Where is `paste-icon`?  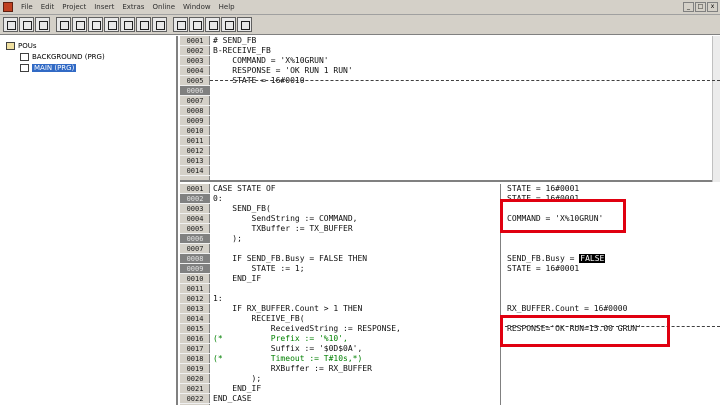
paste-icon is located at coordinates (212, 24).